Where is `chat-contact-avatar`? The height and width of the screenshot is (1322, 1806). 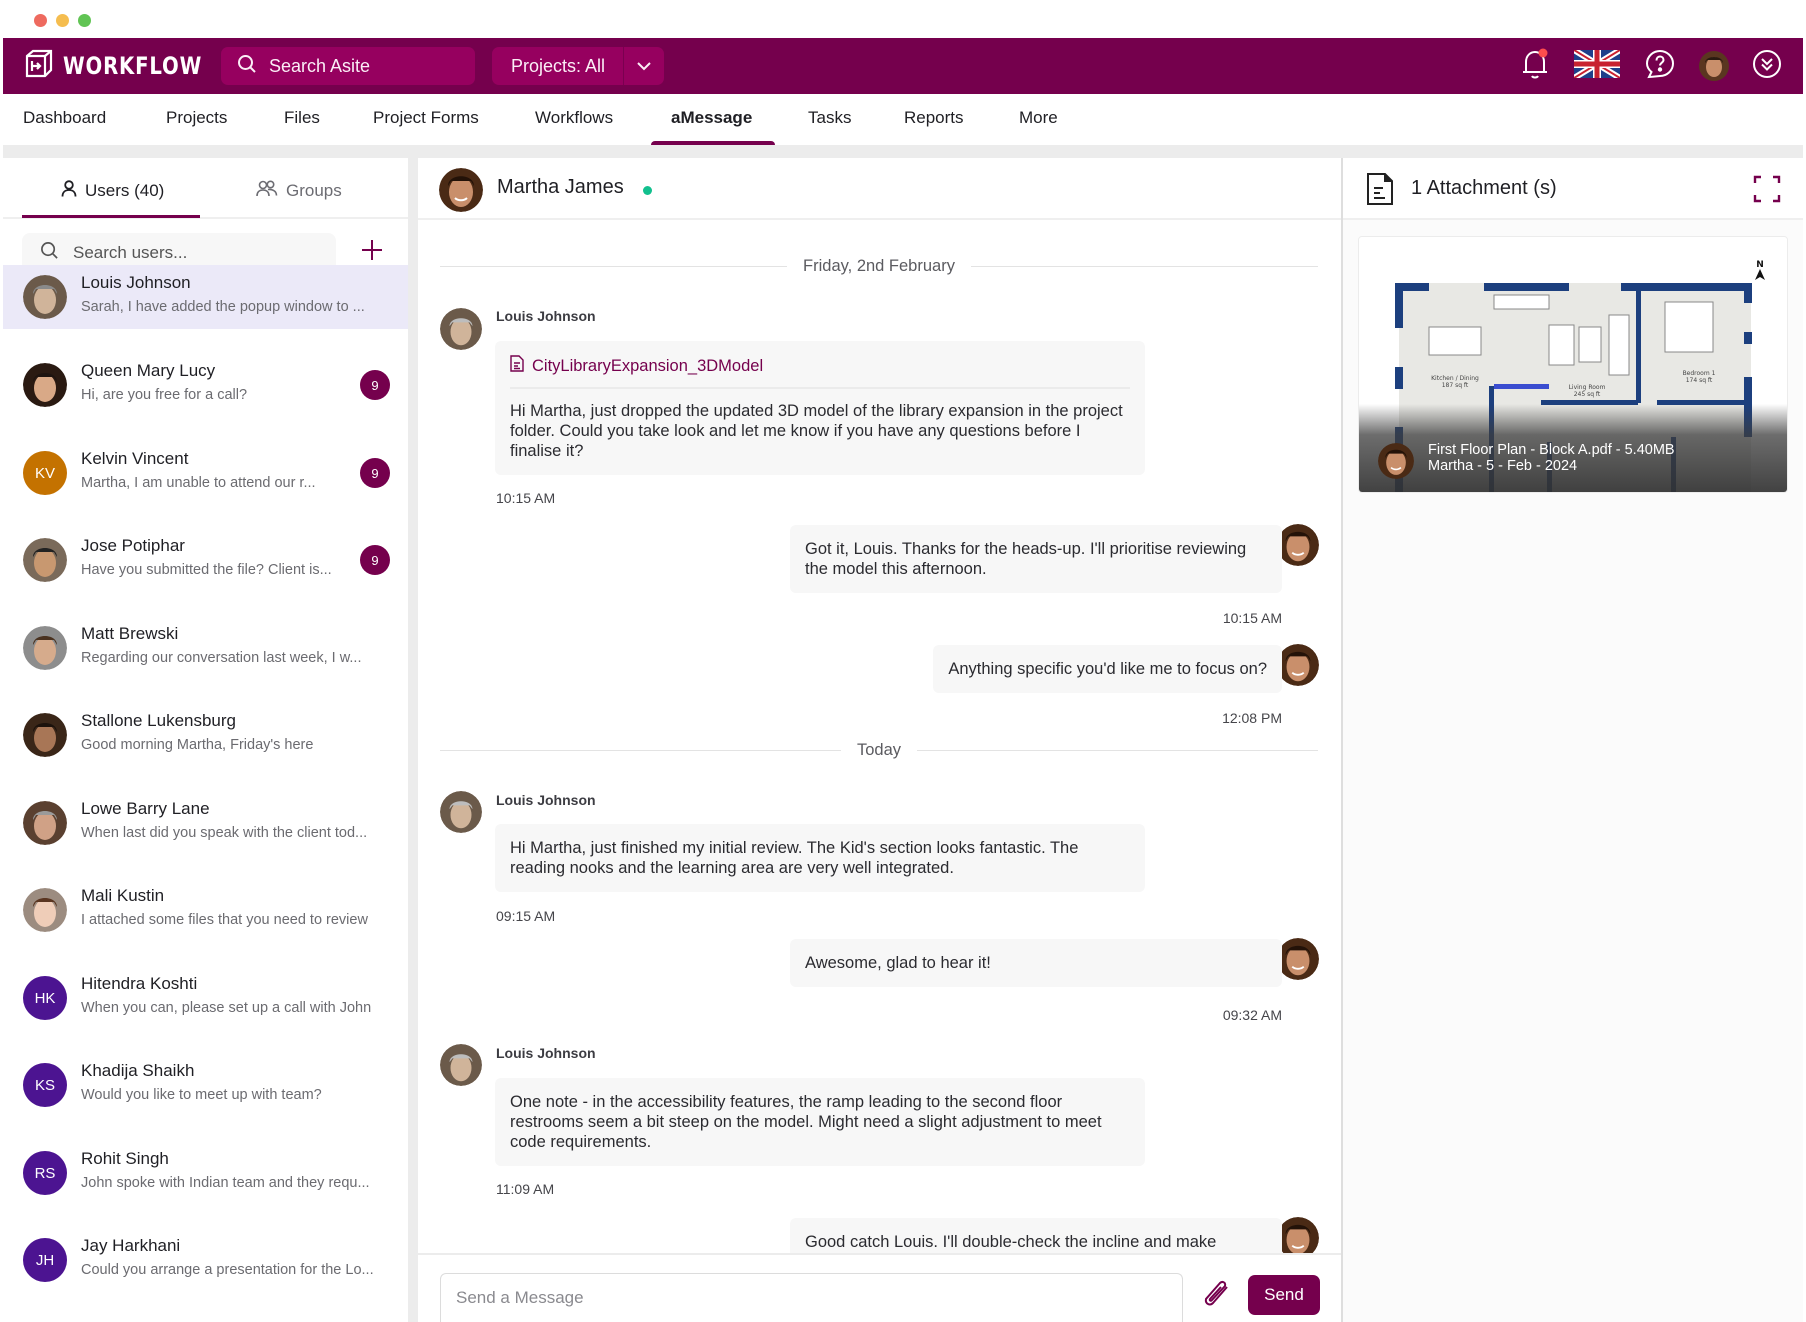
chat-contact-avatar is located at coordinates (461, 190).